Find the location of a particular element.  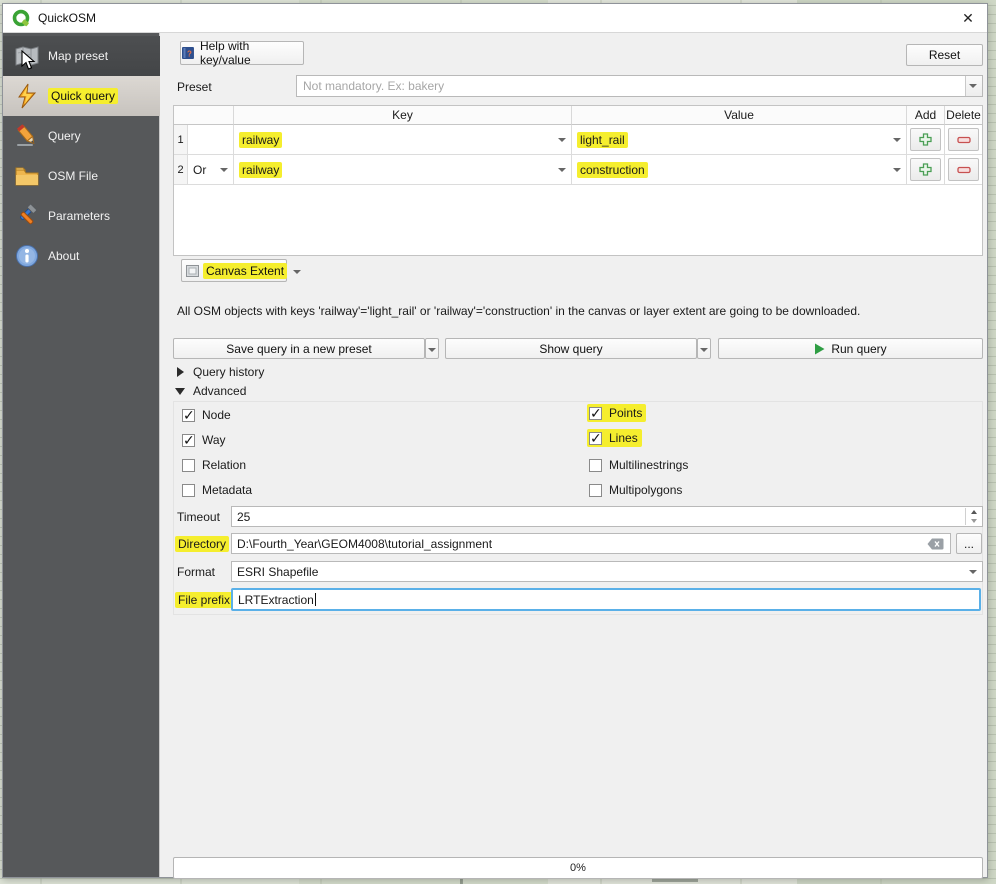

title-bar: QuickOSM ✕ is located at coordinates (495, 18).